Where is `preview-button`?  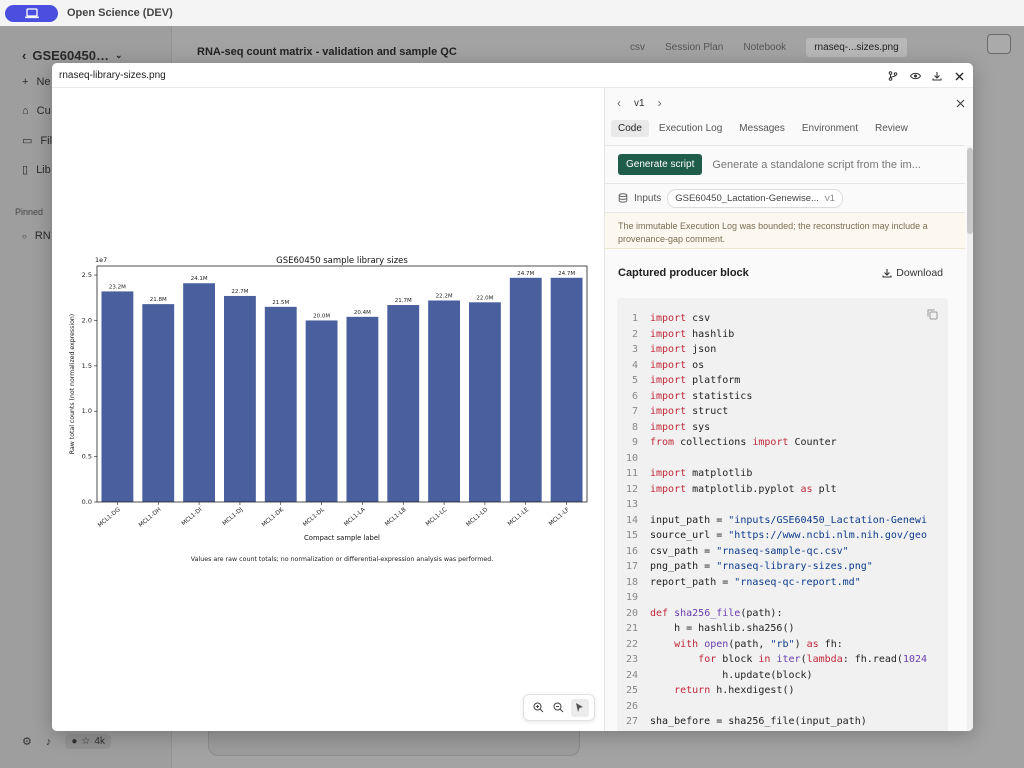 preview-button is located at coordinates (915, 76).